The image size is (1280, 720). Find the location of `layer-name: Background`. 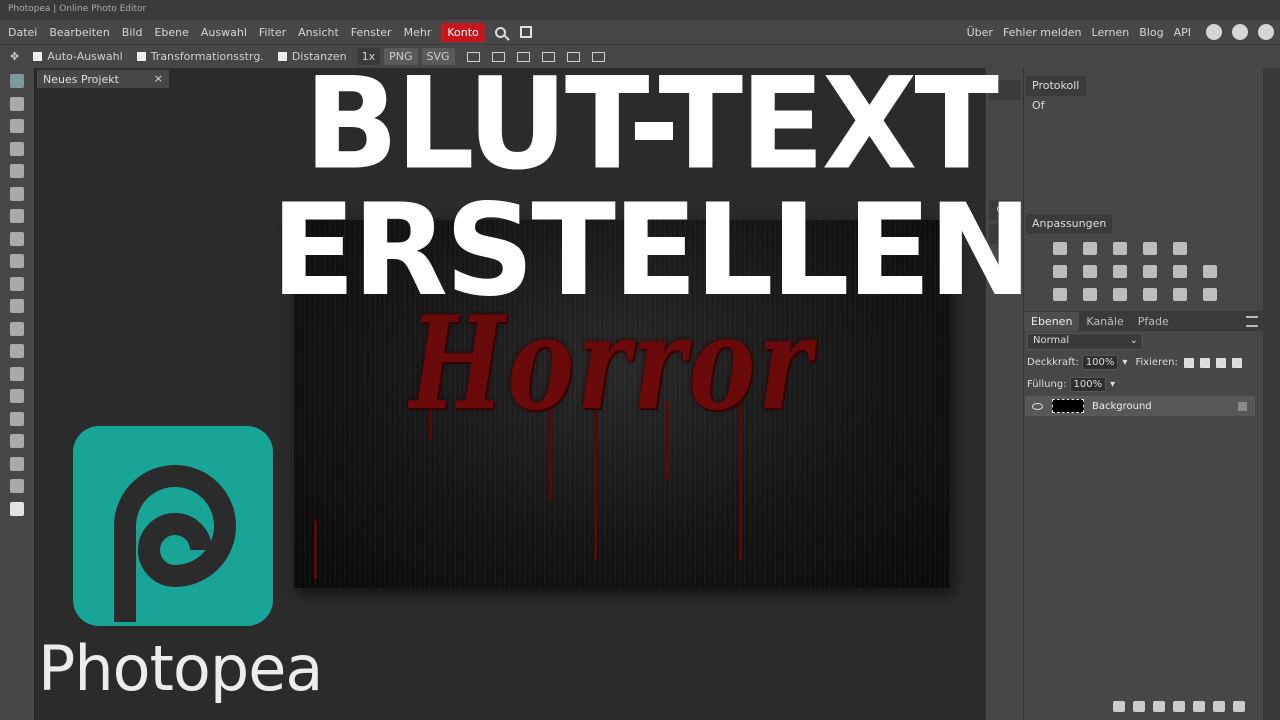

layer-name: Background is located at coordinates (1122, 406).